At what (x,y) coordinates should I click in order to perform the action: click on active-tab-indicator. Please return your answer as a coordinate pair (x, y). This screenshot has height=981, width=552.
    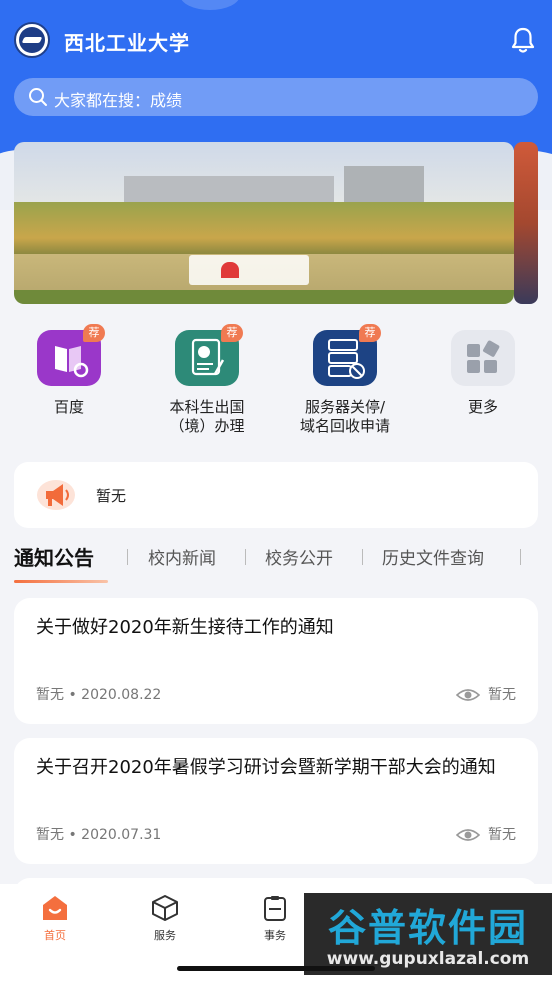
    Looking at the image, I should click on (61, 581).